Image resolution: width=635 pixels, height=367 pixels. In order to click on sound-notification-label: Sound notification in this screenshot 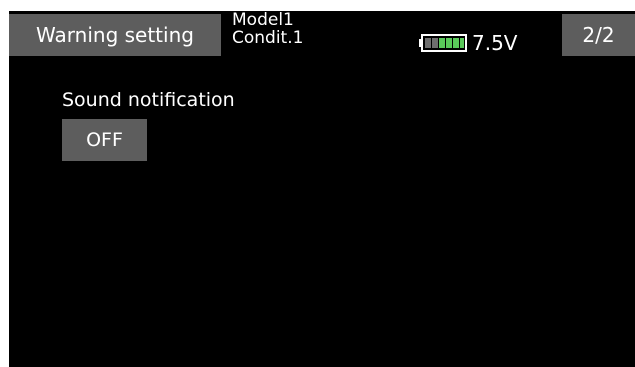, I will do `click(148, 100)`.